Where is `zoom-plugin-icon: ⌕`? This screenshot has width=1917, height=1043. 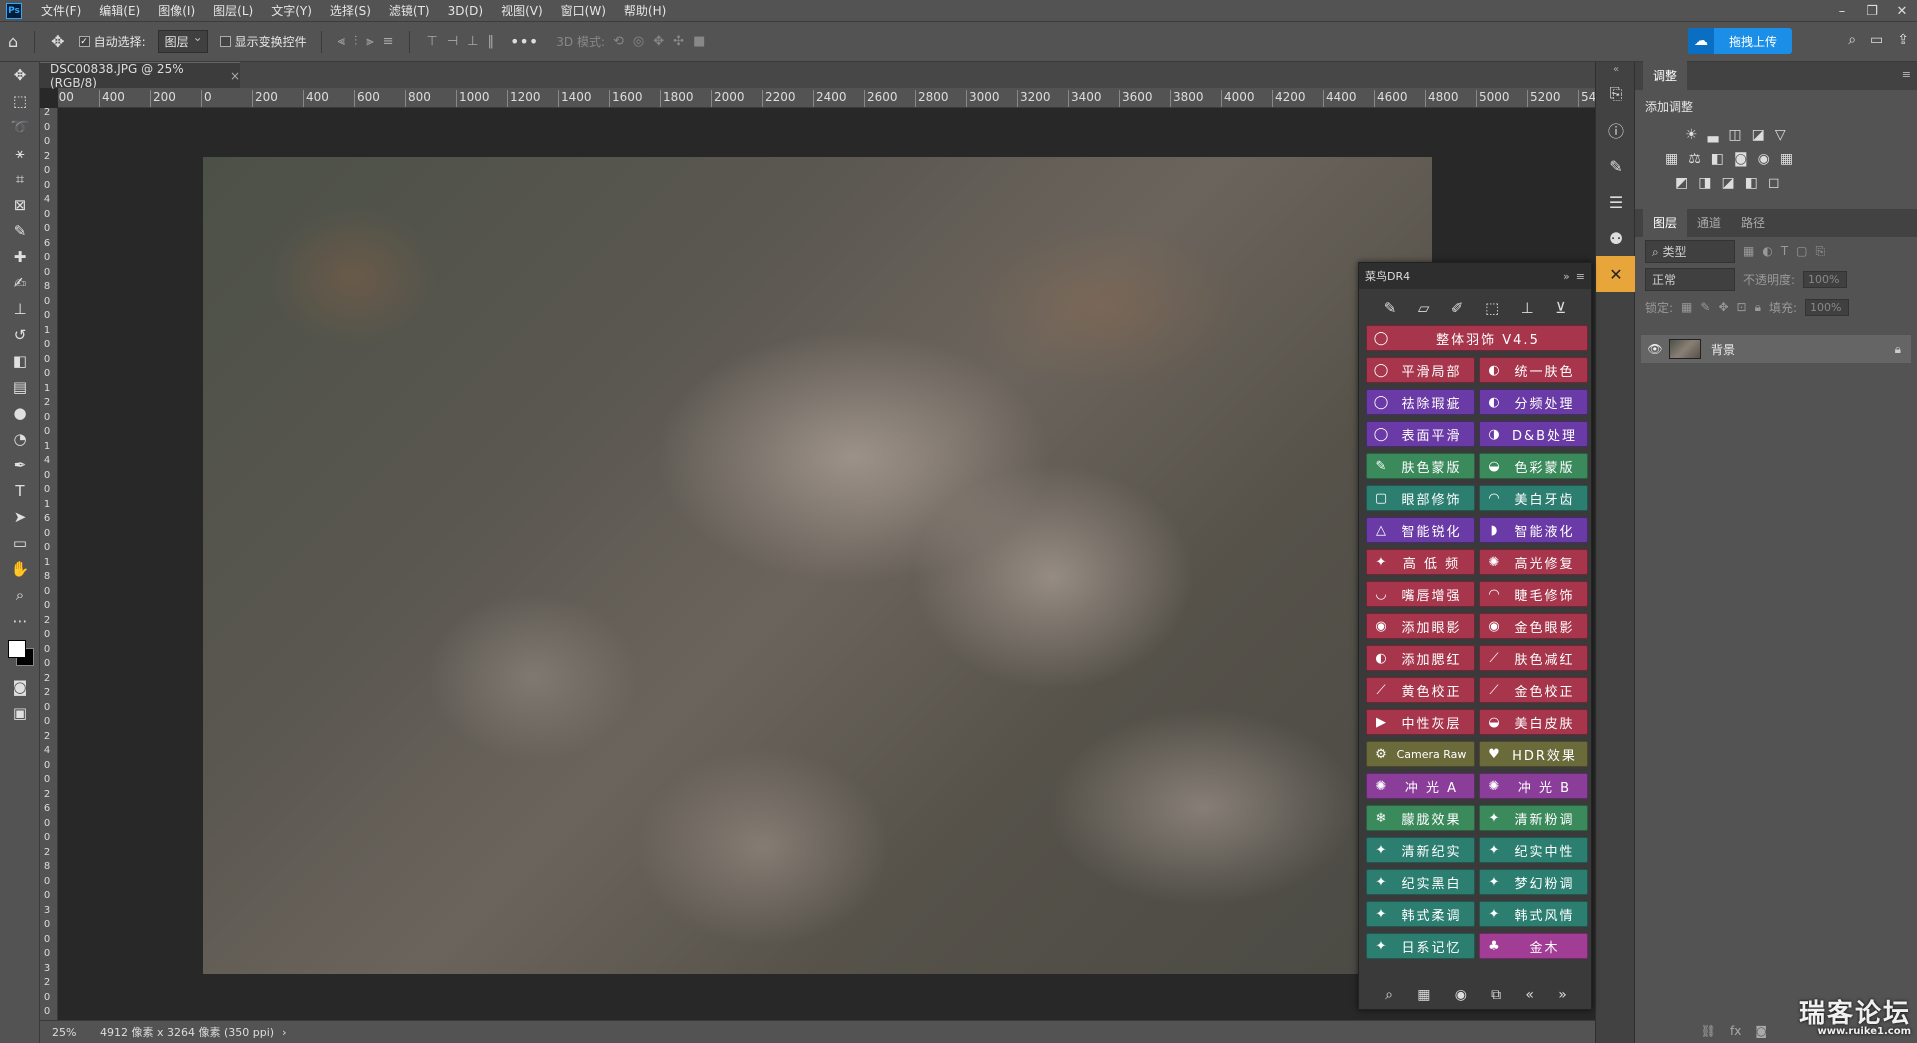 zoom-plugin-icon: ⌕ is located at coordinates (1389, 995).